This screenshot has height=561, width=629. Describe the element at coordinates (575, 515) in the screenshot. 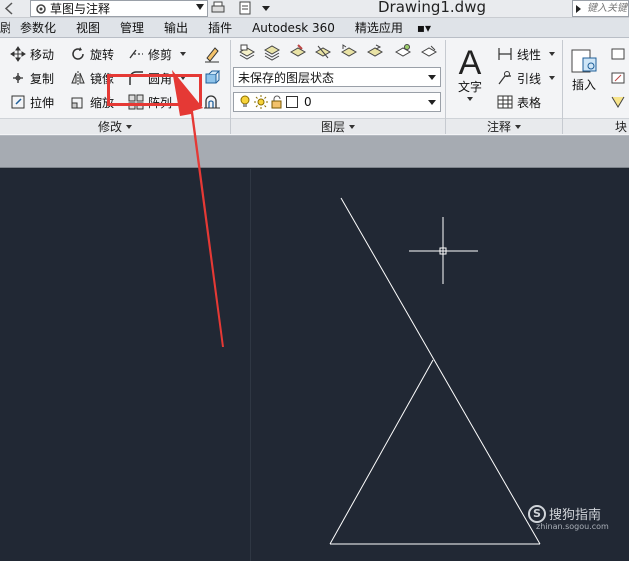

I see `watermark-brand: 搜狗指南` at that location.